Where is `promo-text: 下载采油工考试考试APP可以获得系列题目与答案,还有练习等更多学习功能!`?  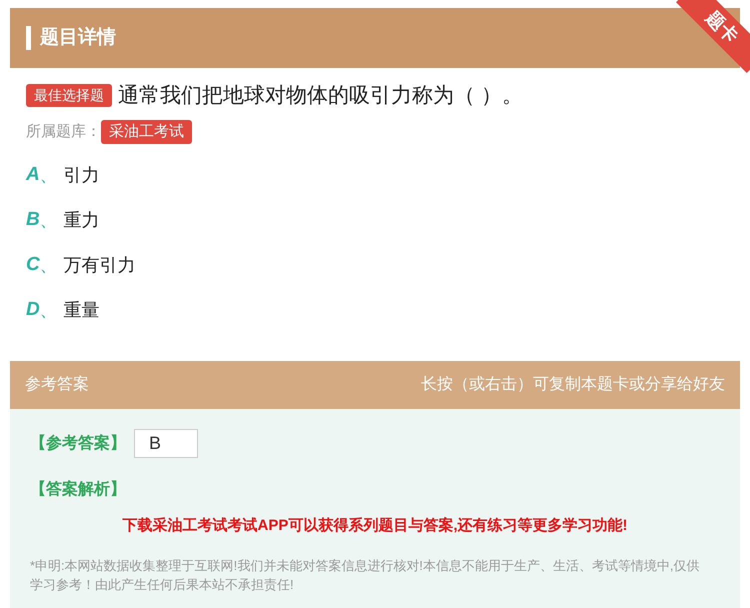 promo-text: 下载采油工考试考试APP可以获得系列题目与答案,还有练习等更多学习功能! is located at coordinates (375, 525).